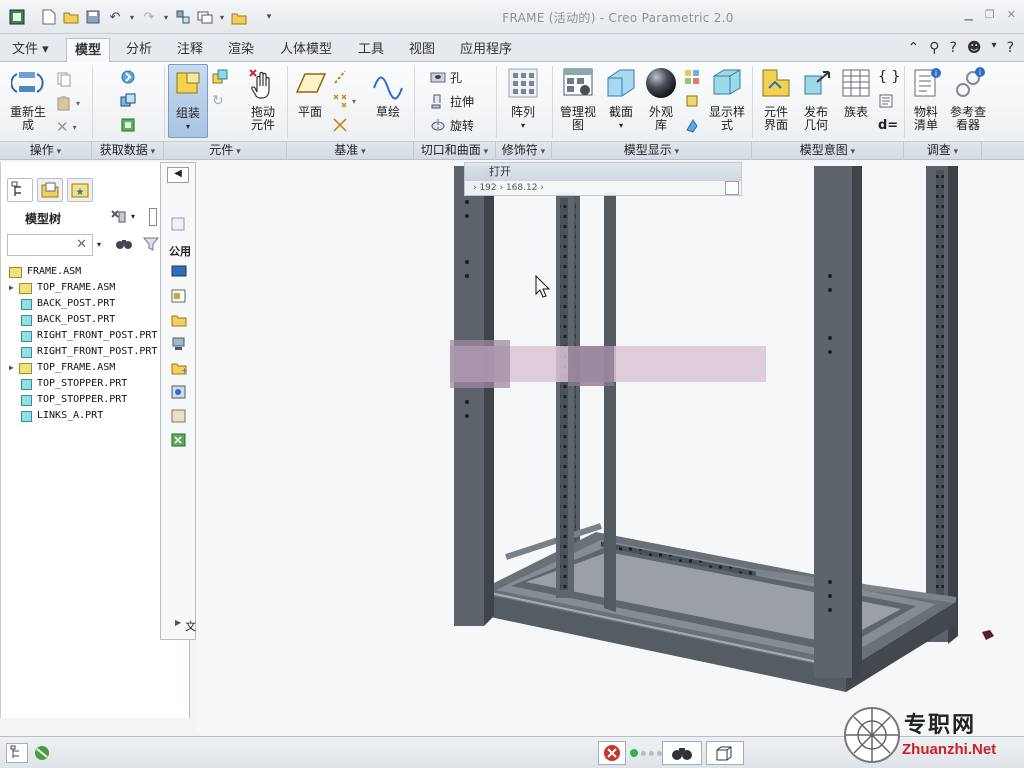  Describe the element at coordinates (692, 125) in the screenshot. I see `render-icon` at that location.